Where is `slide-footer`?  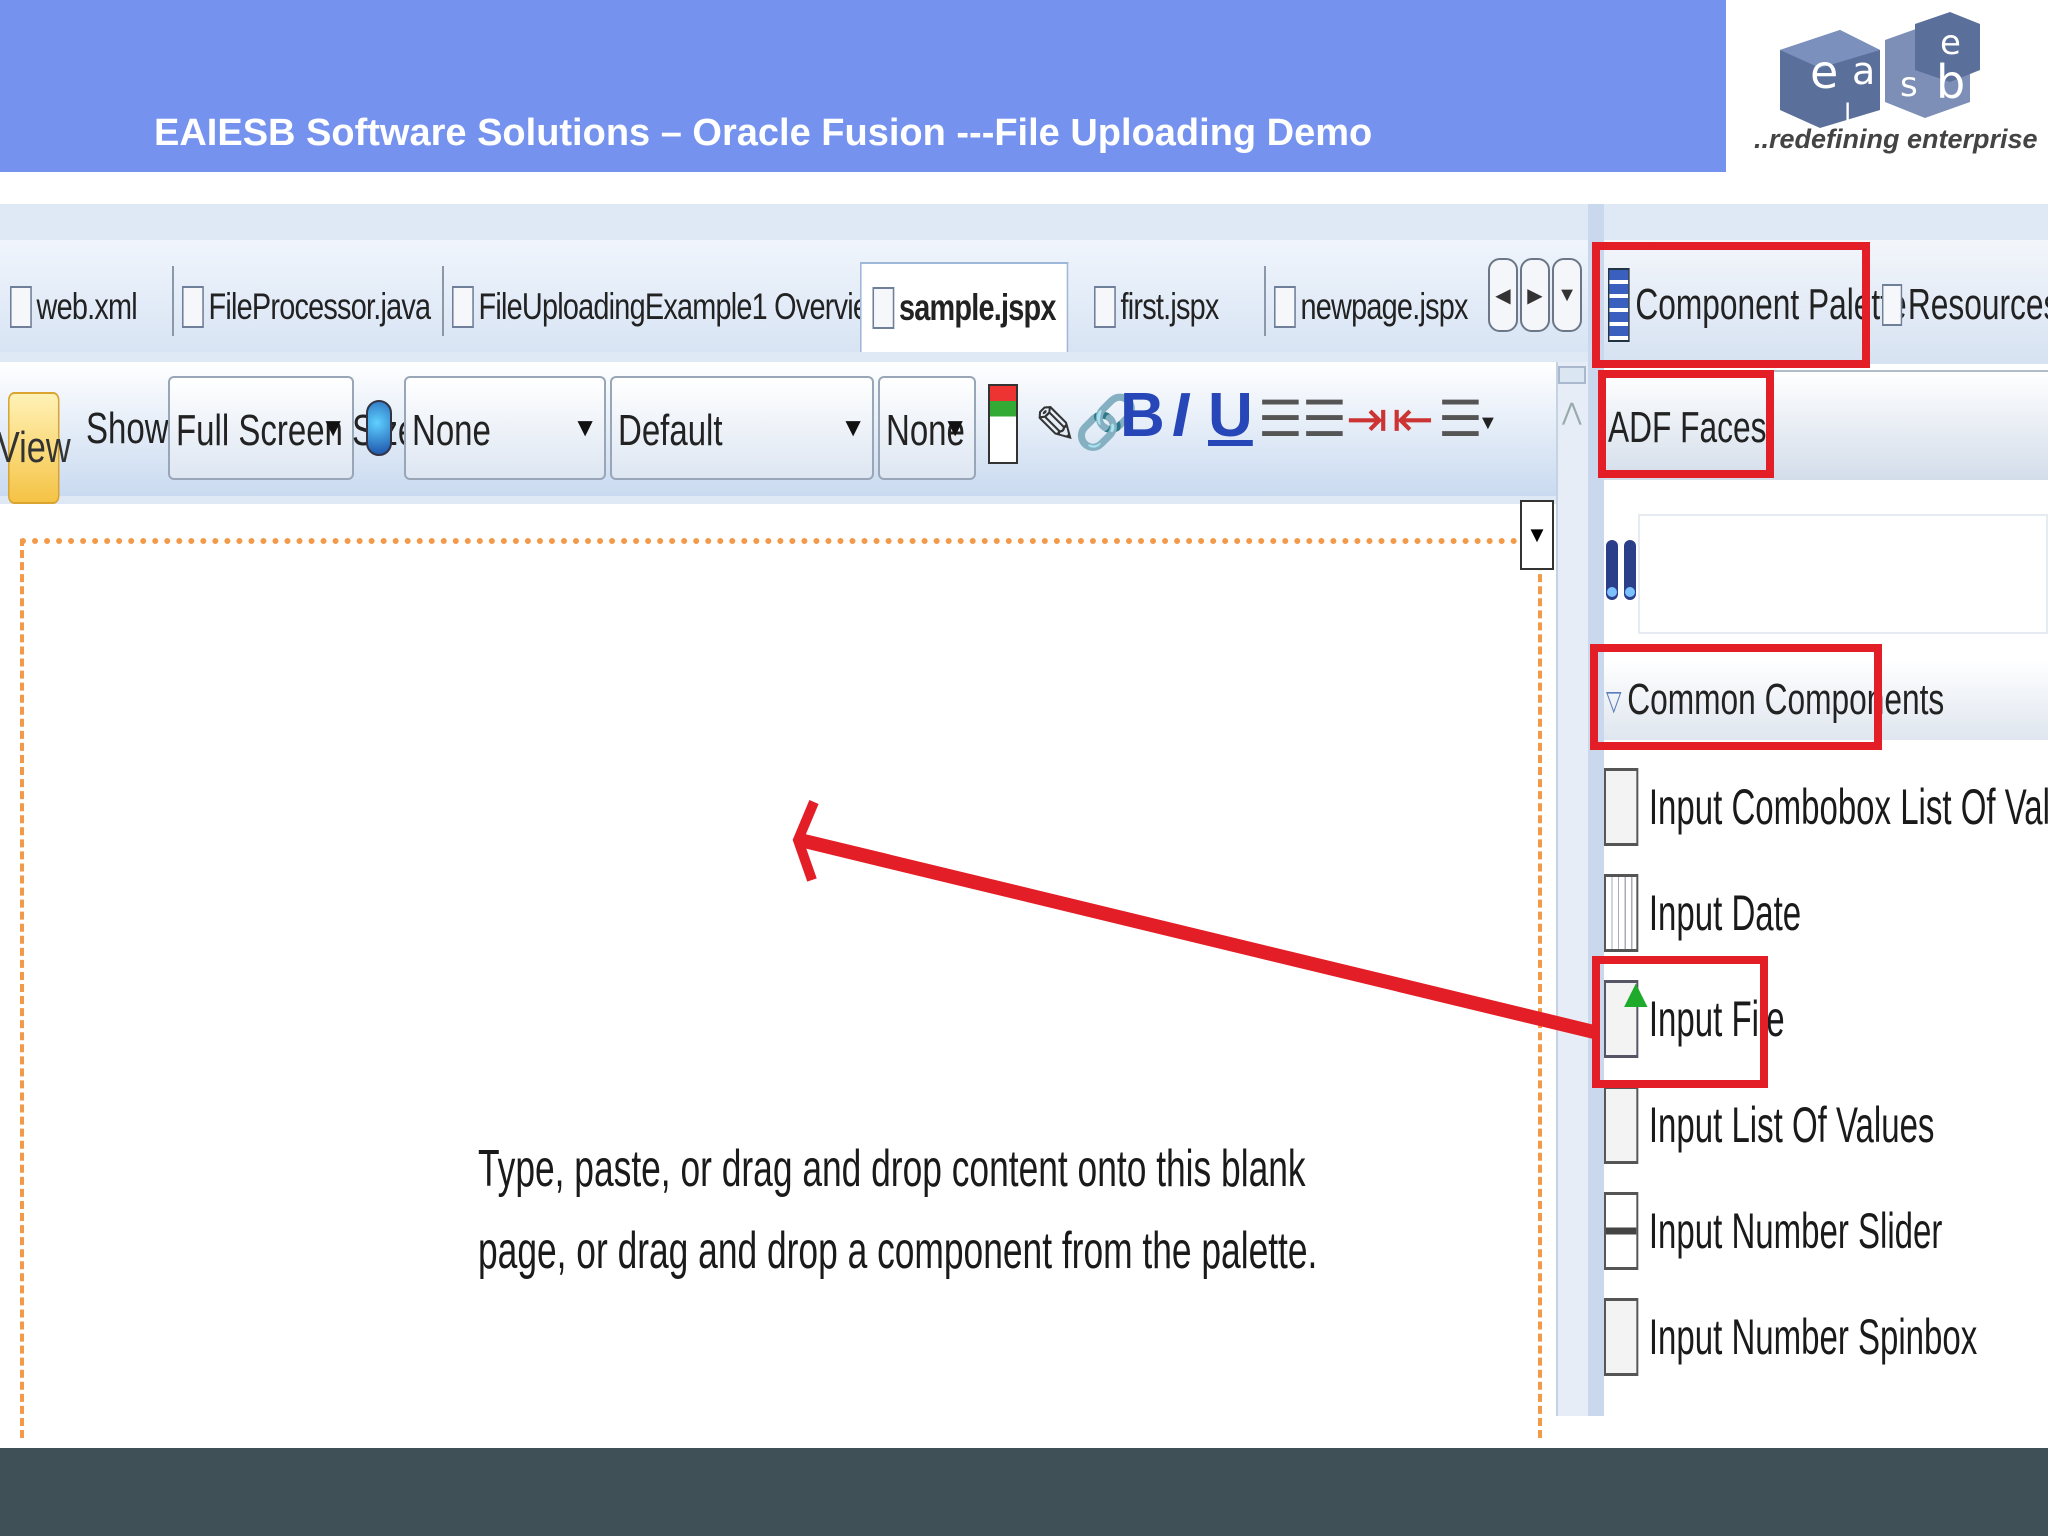 slide-footer is located at coordinates (1024, 1492).